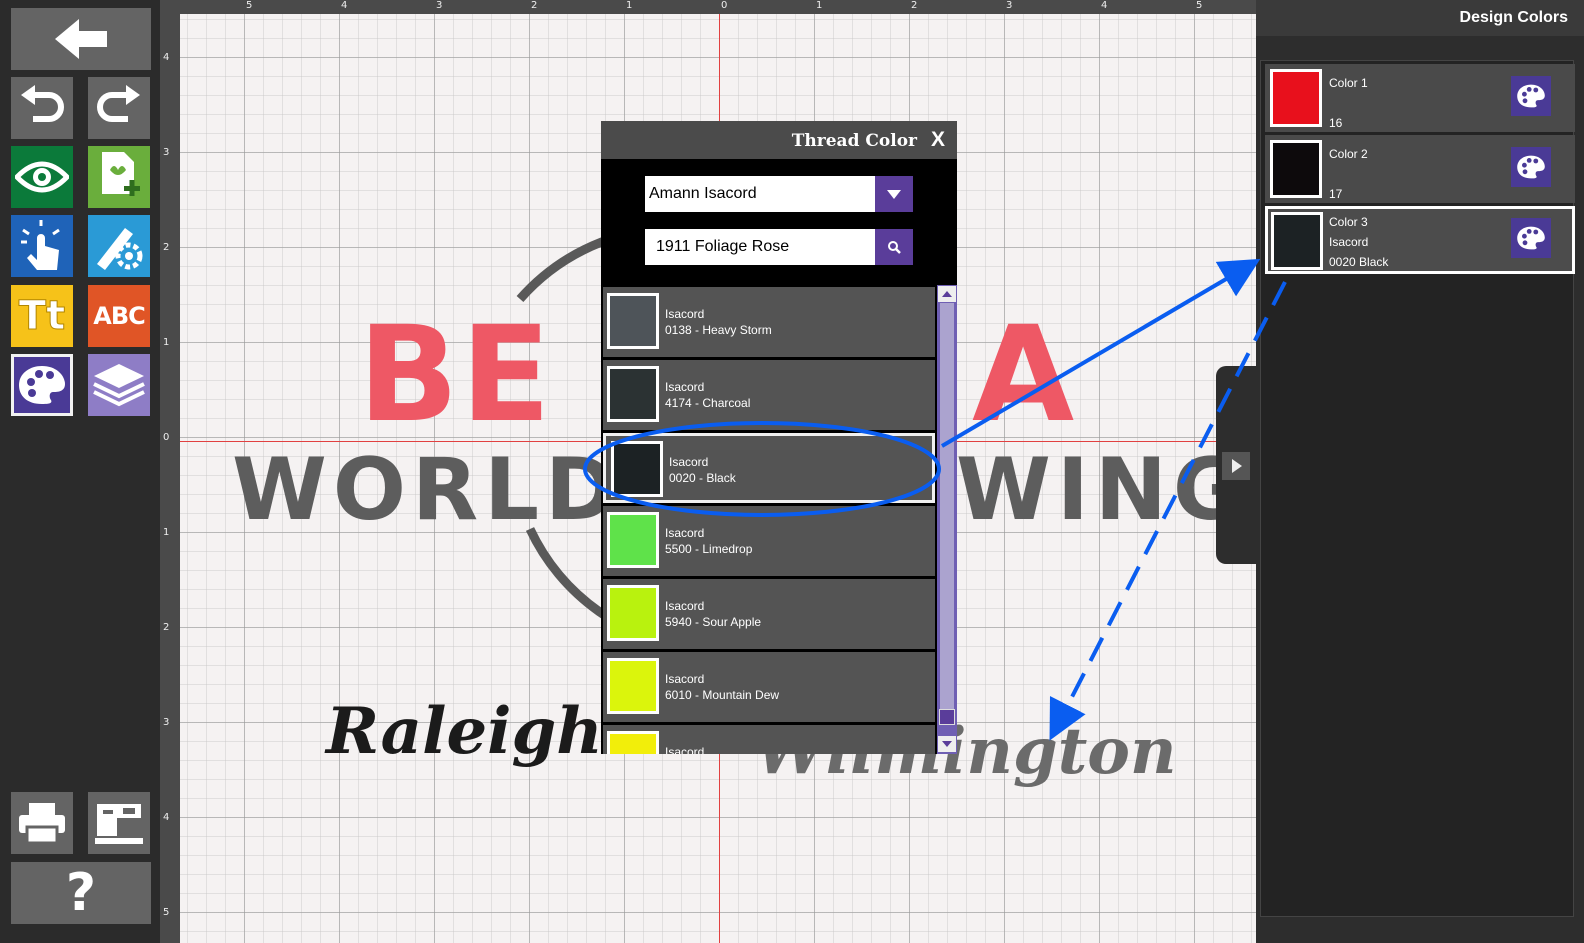  Describe the element at coordinates (708, 403) in the screenshot. I see `thread-name: 4174 - Charcoal` at that location.